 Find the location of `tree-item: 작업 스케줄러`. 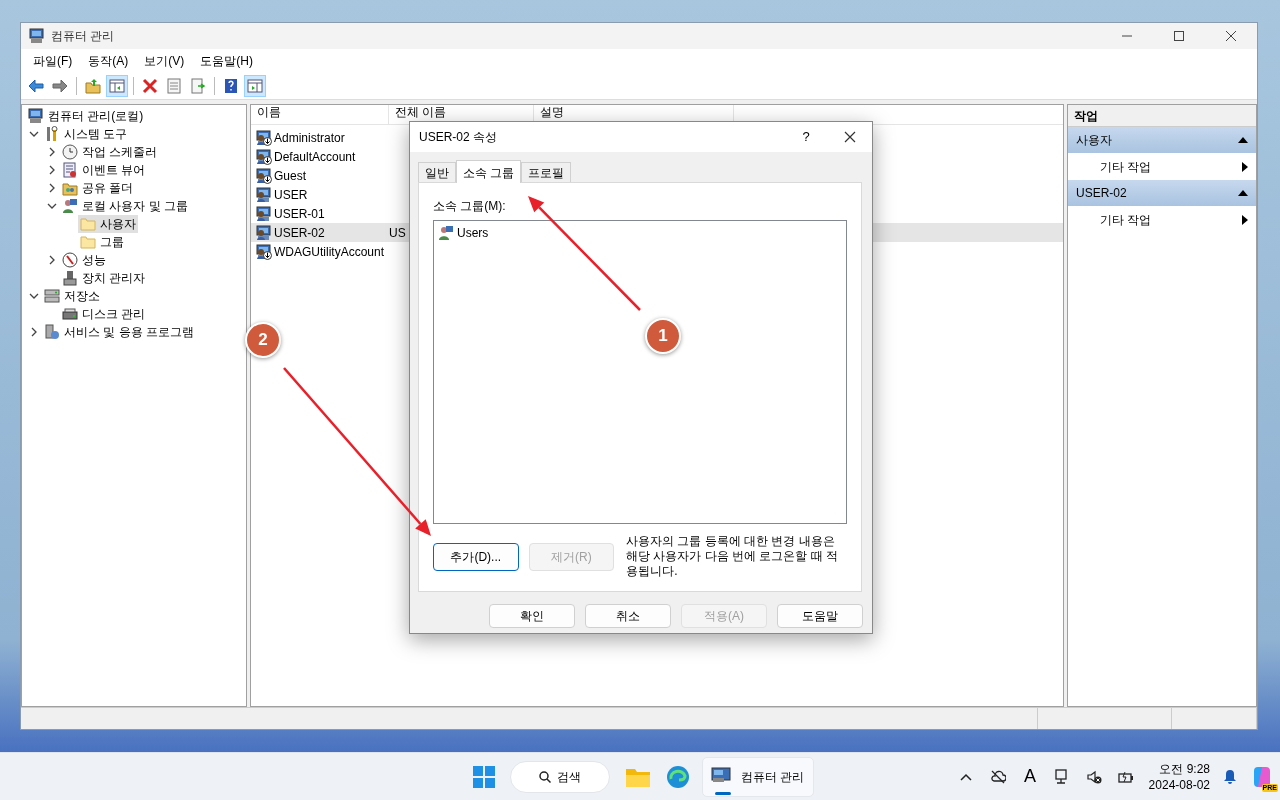

tree-item: 작업 스케줄러 is located at coordinates (120, 152).